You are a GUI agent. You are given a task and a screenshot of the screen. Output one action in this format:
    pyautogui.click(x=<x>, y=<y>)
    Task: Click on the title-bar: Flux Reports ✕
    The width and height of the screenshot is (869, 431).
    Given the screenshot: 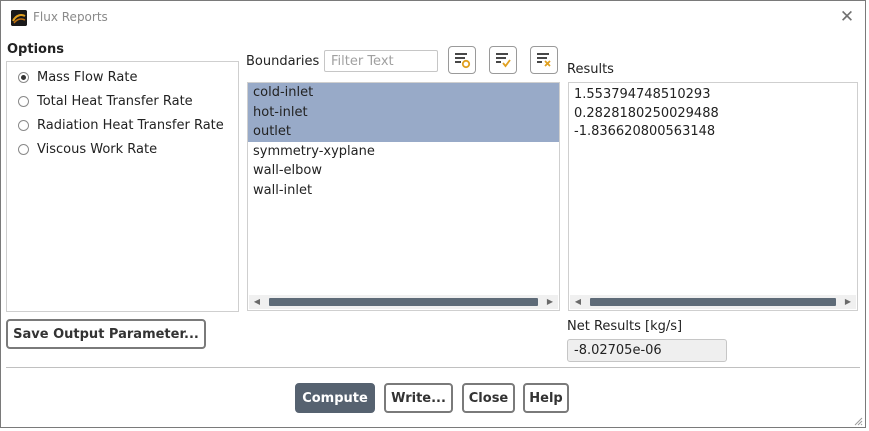 What is the action you would take?
    pyautogui.click(x=433, y=18)
    